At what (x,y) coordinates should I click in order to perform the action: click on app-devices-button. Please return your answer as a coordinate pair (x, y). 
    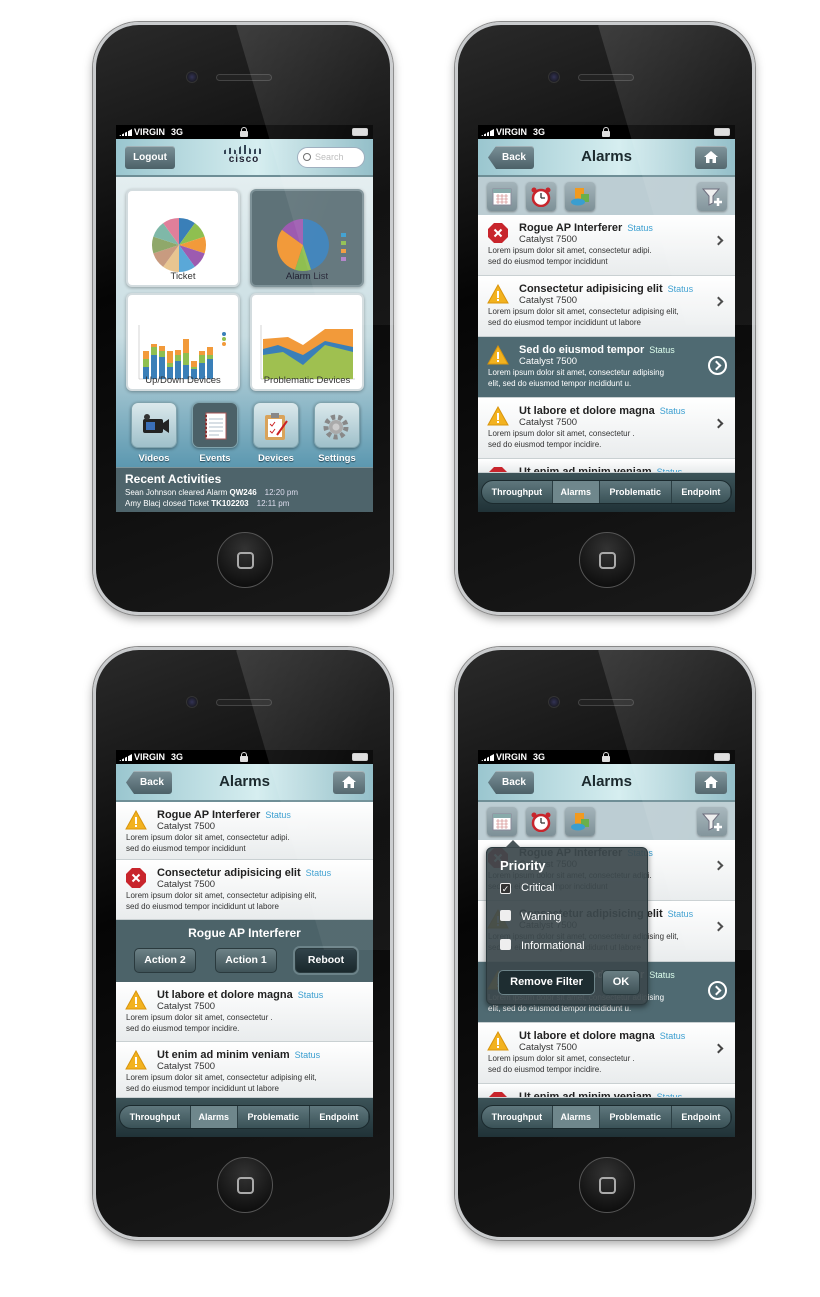
    Looking at the image, I should click on (276, 425).